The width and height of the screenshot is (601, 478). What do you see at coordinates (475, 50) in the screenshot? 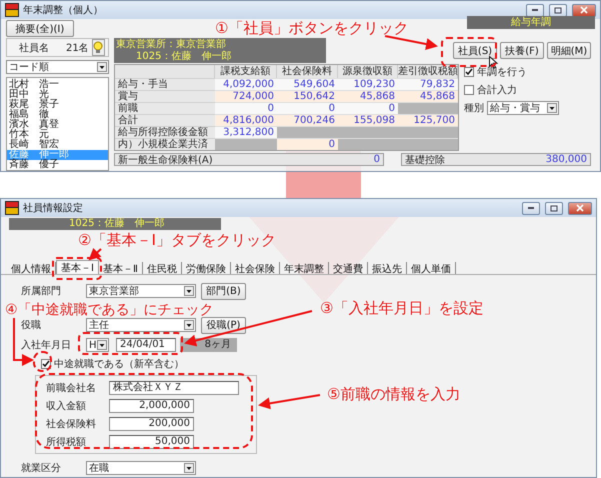
I see `action-button: 社員(S)` at bounding box center [475, 50].